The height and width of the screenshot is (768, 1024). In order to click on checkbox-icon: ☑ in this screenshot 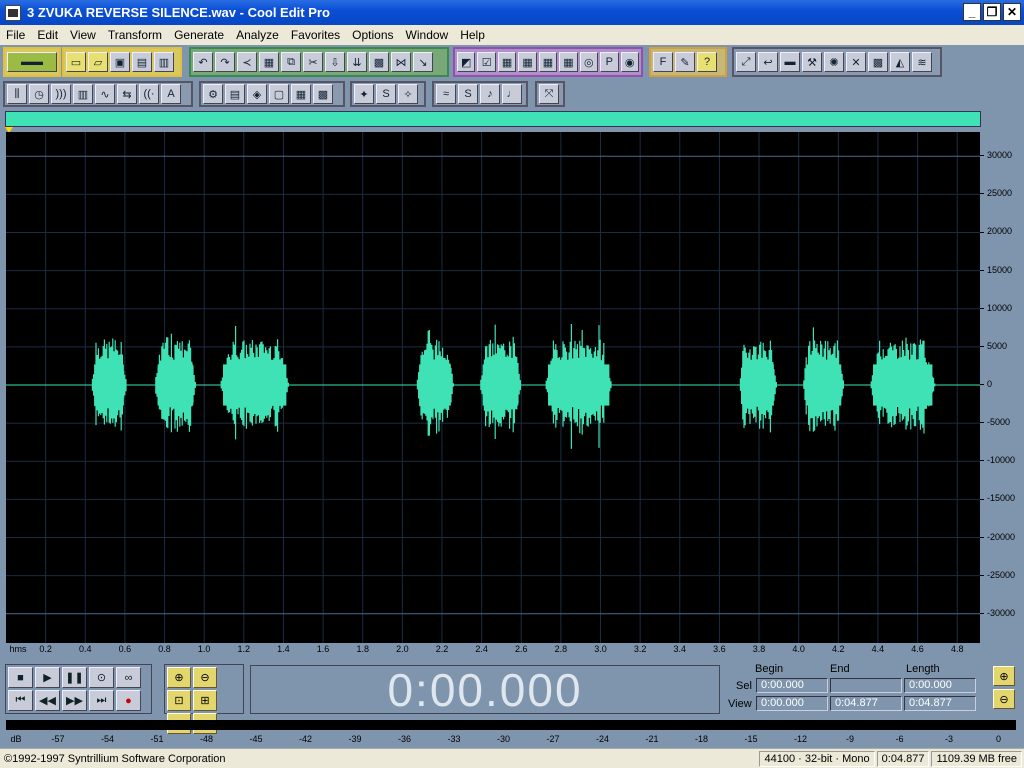, I will do `click(486, 62)`.